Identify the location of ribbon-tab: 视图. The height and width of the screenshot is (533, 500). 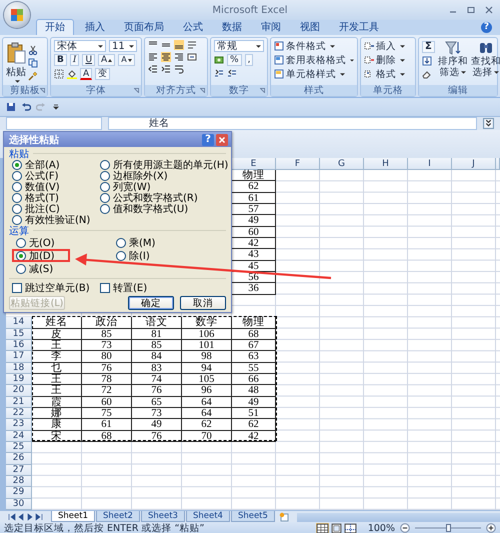
(310, 27).